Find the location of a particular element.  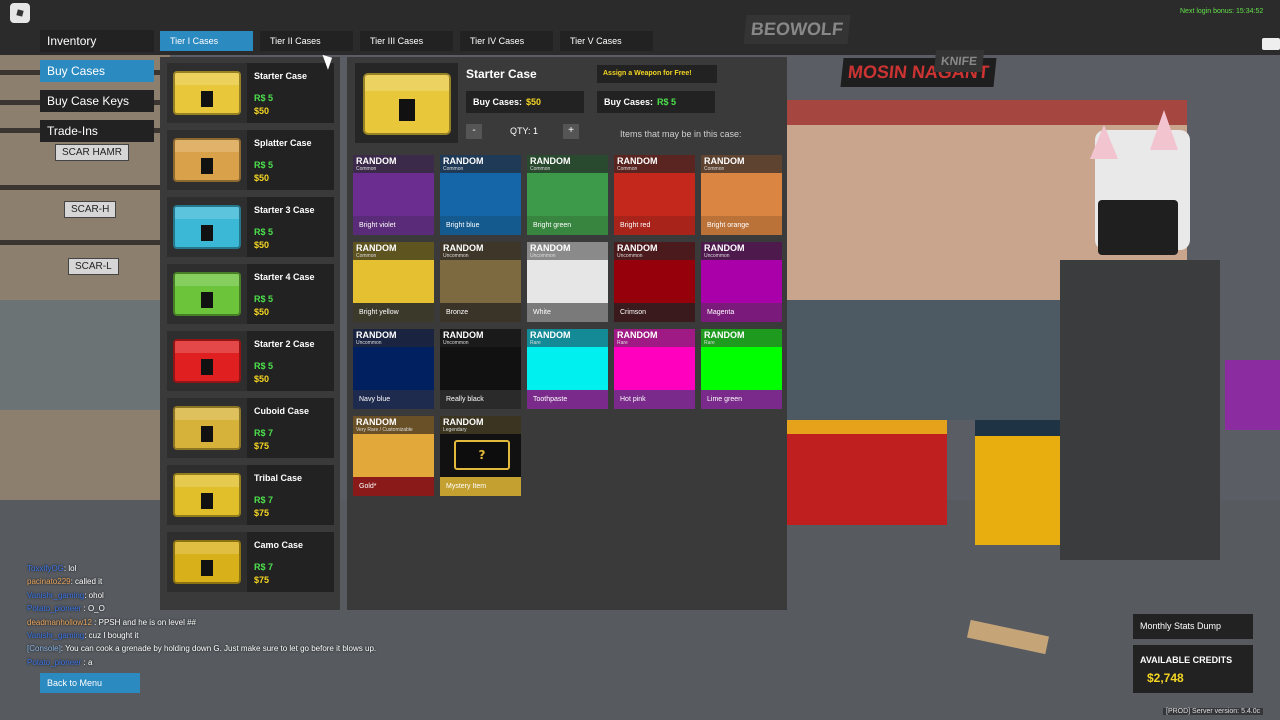

case-list-item: Cuboid Case R$ 7 $75 is located at coordinates (250, 428).